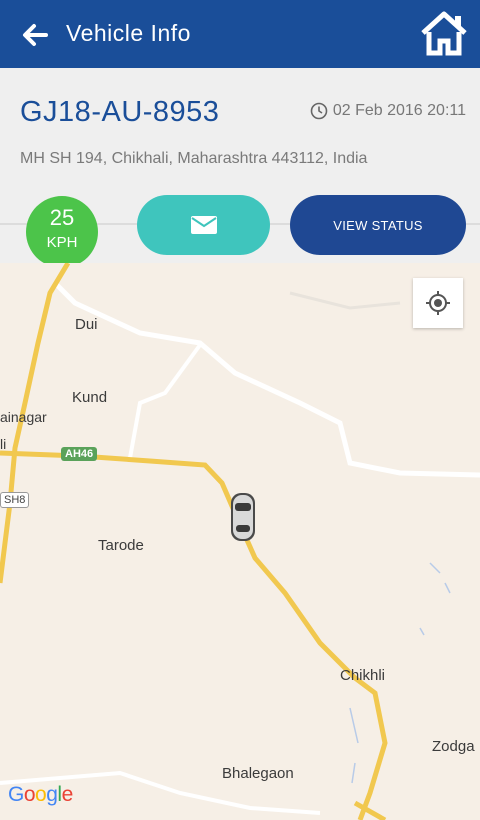 This screenshot has height=820, width=480. I want to click on message-button, so click(203, 225).